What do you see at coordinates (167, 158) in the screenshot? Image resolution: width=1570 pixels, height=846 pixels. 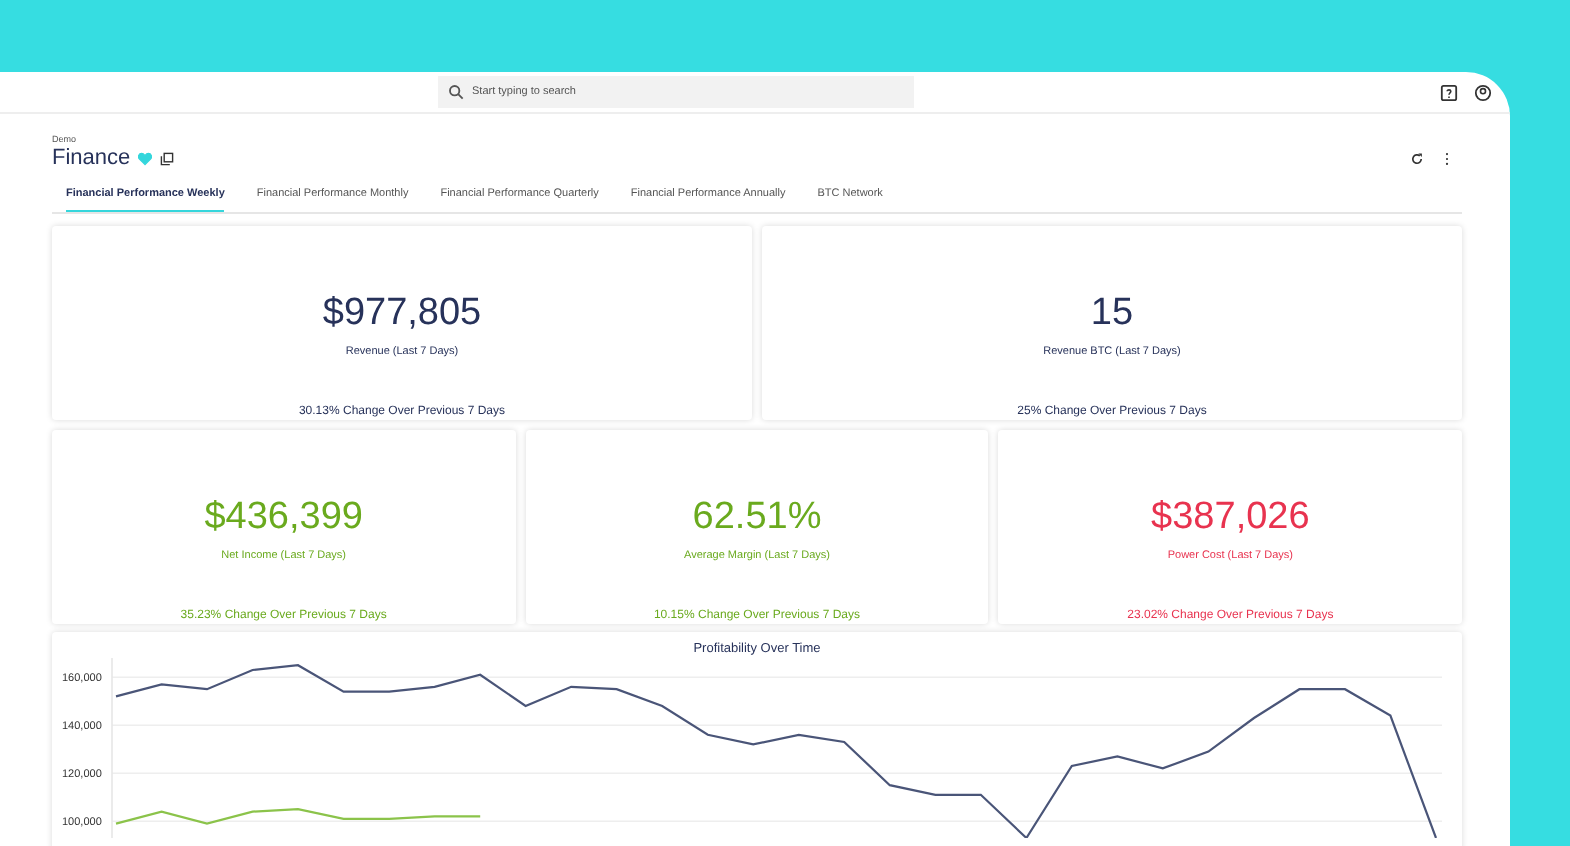 I see `copy-icon` at bounding box center [167, 158].